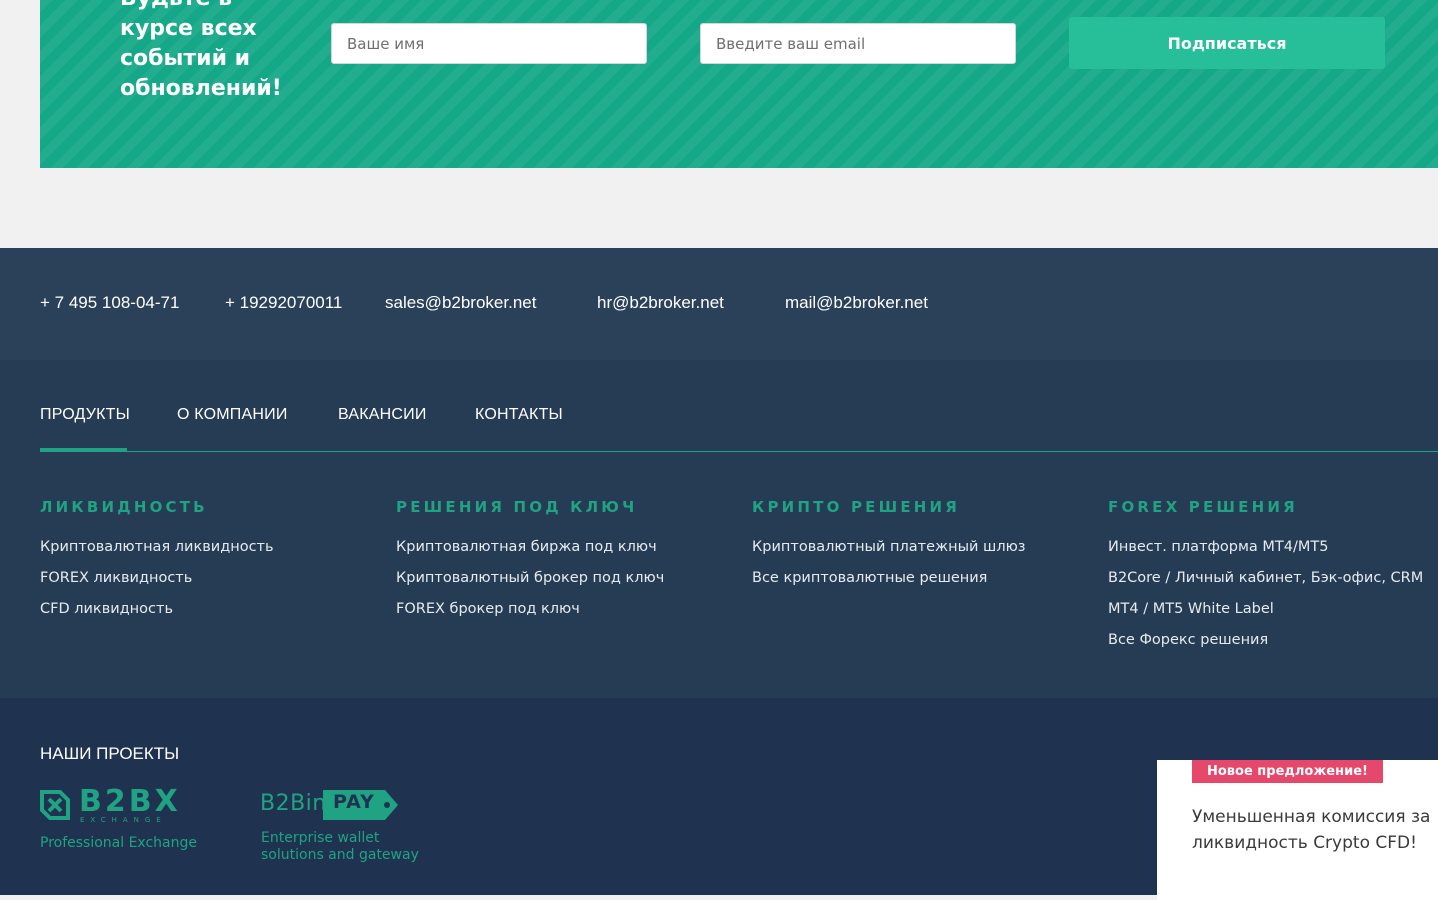  I want to click on email-input, so click(858, 43).